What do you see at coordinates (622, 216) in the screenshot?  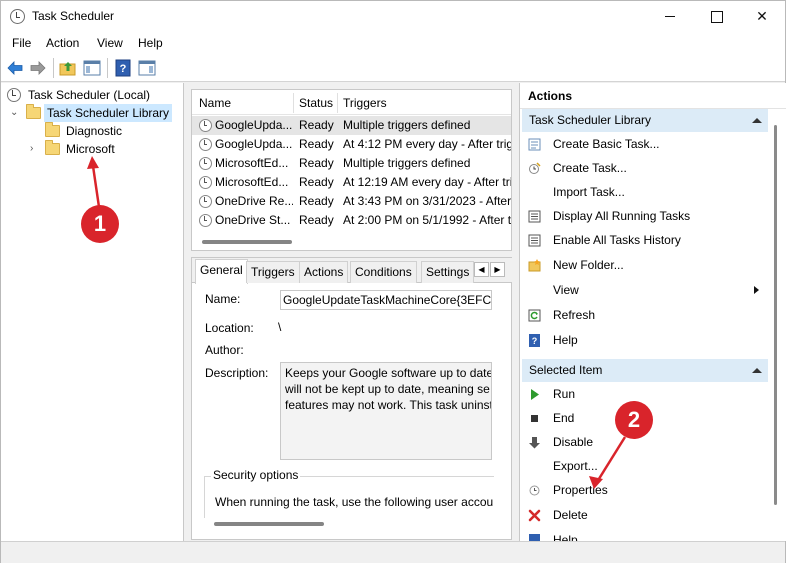 I see `action-label: Display All Running Tasks` at bounding box center [622, 216].